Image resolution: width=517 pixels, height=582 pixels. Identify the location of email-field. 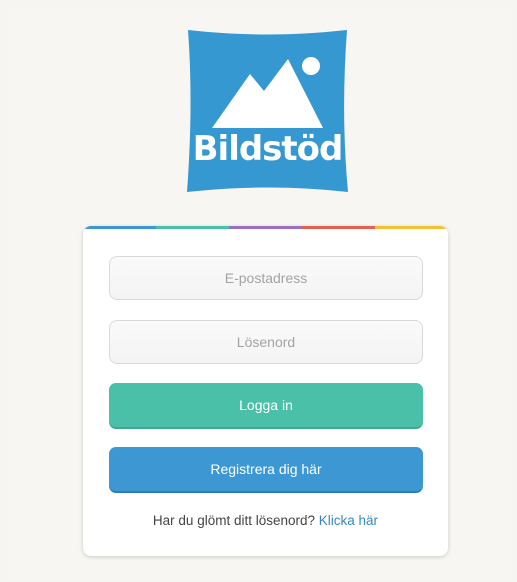
(266, 278).